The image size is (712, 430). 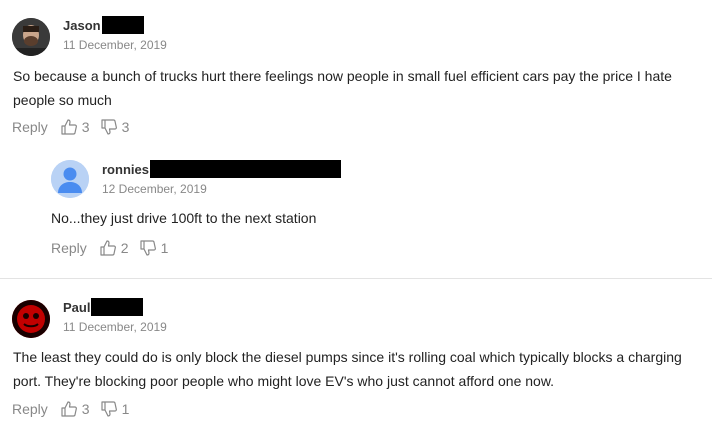 I want to click on author-name-text: ronnies, so click(x=125, y=169).